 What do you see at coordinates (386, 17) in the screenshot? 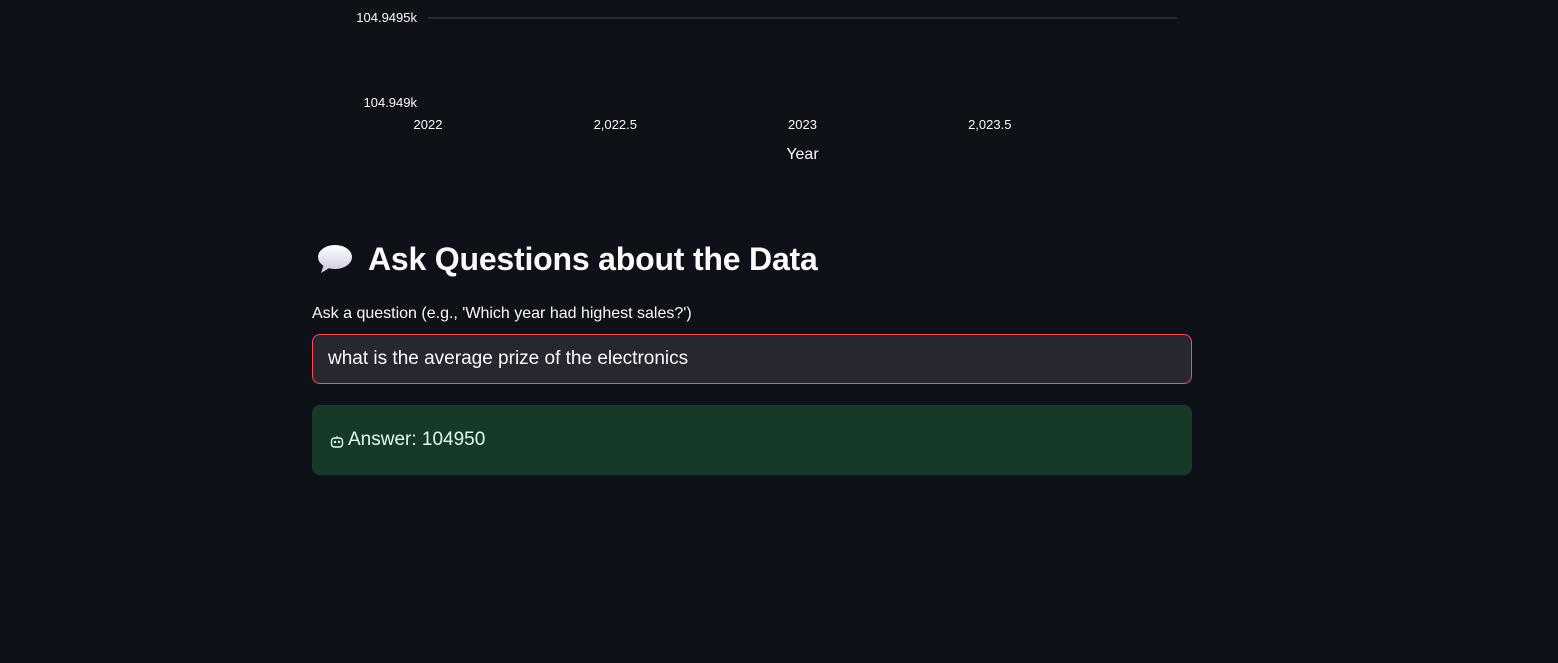
I see `y-tick-label: 104.9495k` at bounding box center [386, 17].